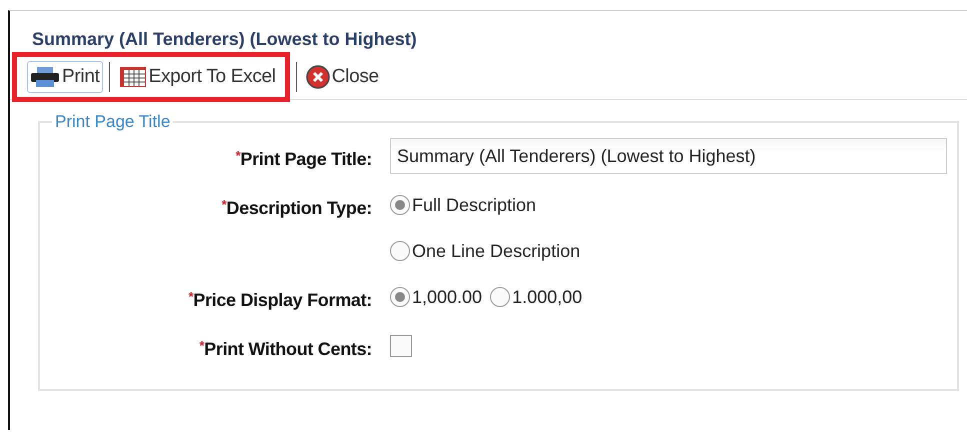 The height and width of the screenshot is (432, 967). What do you see at coordinates (113, 122) in the screenshot?
I see `group-legend: Print Page Title` at bounding box center [113, 122].